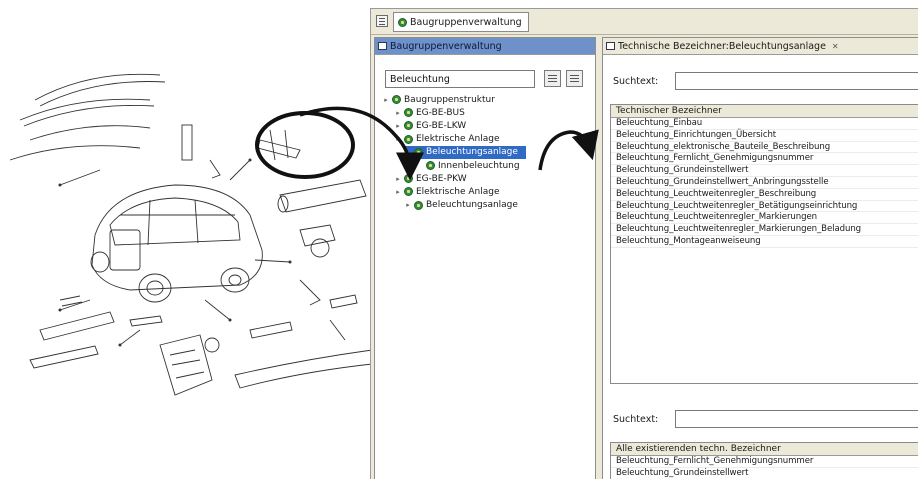 Image resolution: width=918 pixels, height=479 pixels. I want to click on table-row: Beleuchtung_Einbau, so click(764, 124).